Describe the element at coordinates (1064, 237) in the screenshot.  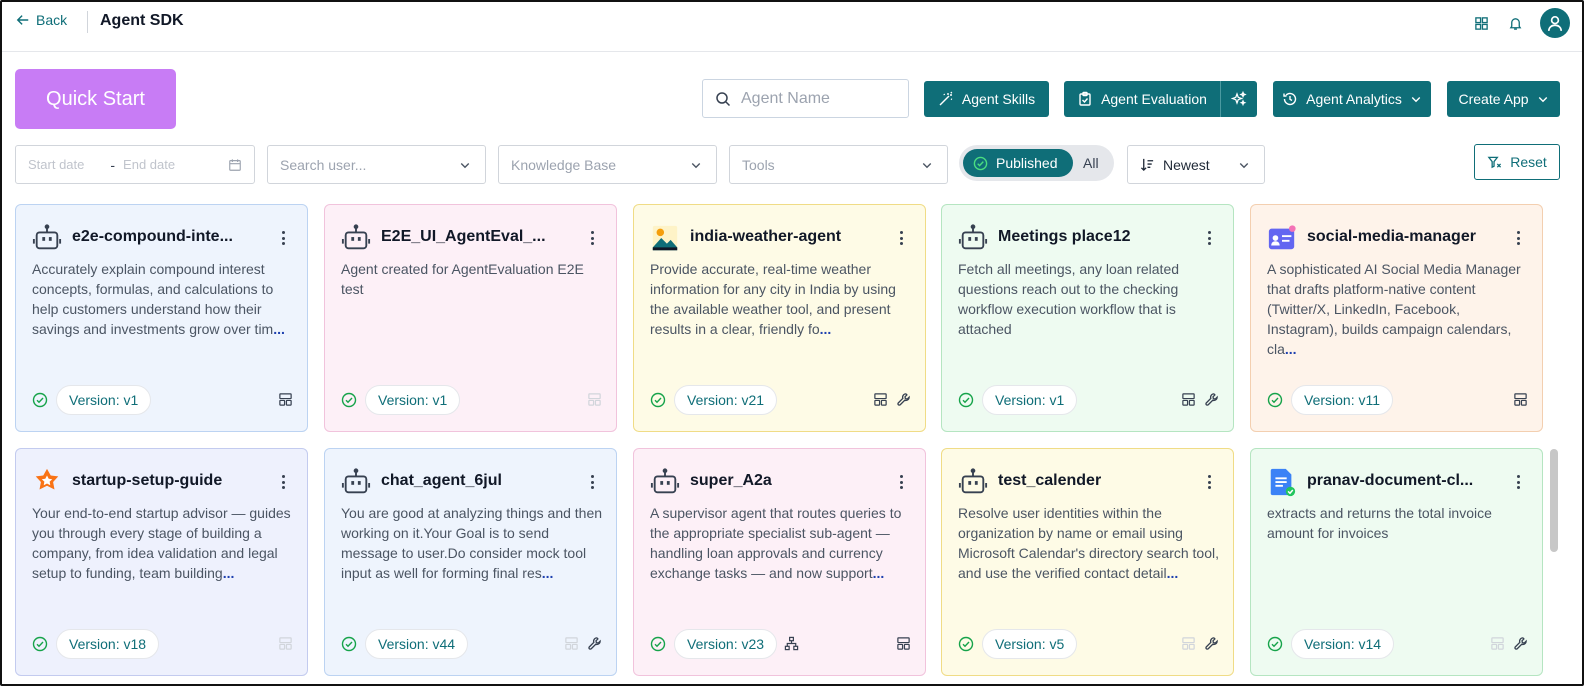
I see `agent-card-name: Meetings place12` at that location.